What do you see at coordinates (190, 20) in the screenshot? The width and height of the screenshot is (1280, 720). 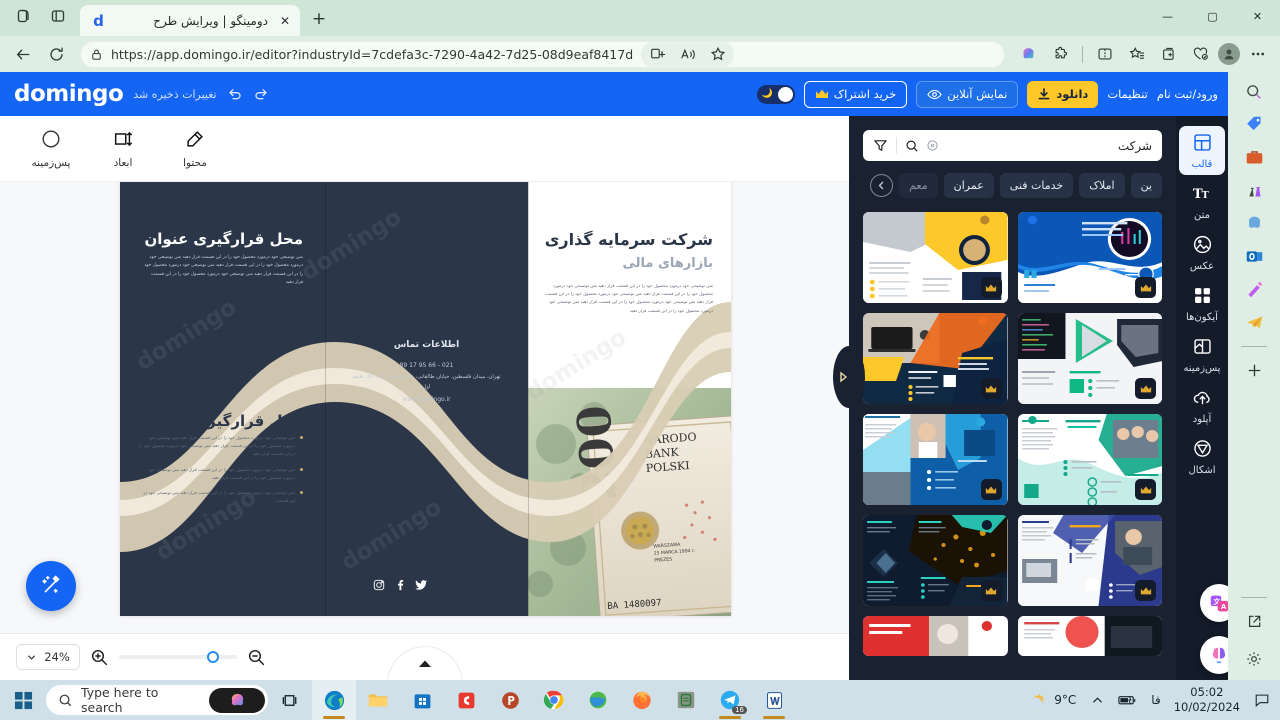 I see `browser-tab: d دومینگو | ویرایش طرح ✕` at bounding box center [190, 20].